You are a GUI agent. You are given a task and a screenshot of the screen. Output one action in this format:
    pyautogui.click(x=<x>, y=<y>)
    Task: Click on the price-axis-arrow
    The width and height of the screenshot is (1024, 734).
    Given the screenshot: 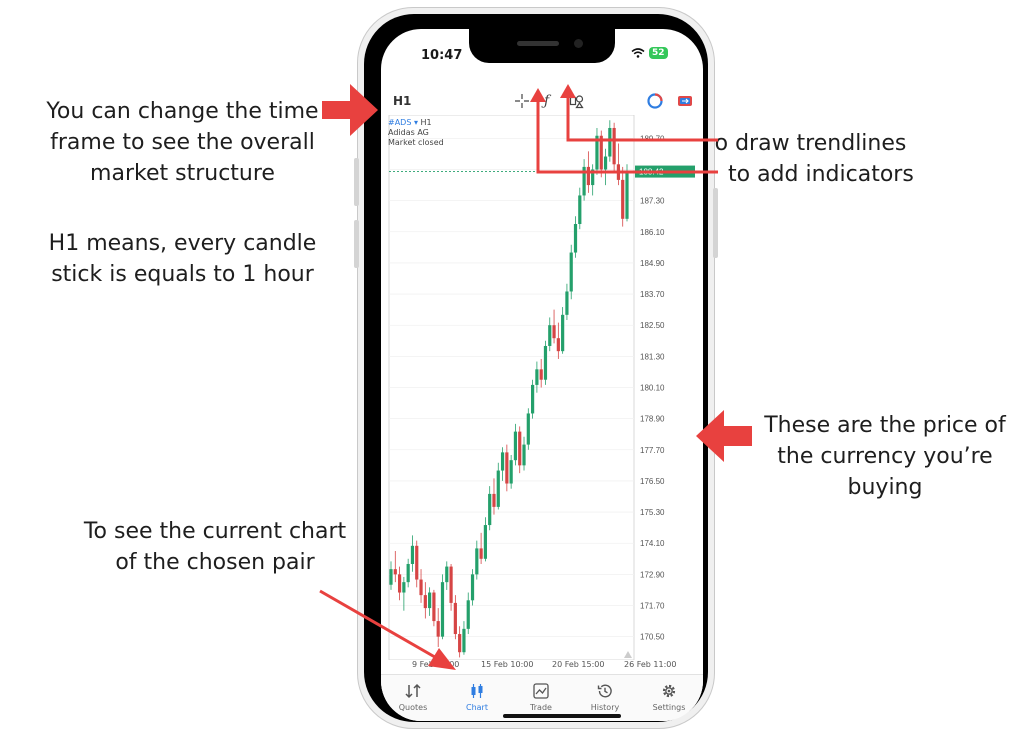 What is the action you would take?
    pyautogui.click(x=724, y=436)
    